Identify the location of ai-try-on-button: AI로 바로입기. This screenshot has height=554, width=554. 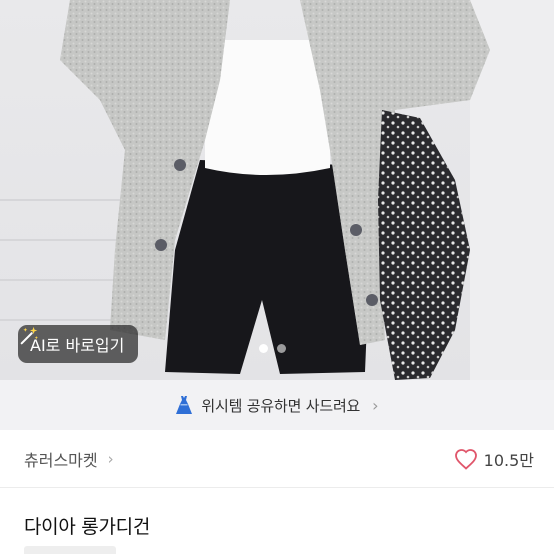
(78, 344).